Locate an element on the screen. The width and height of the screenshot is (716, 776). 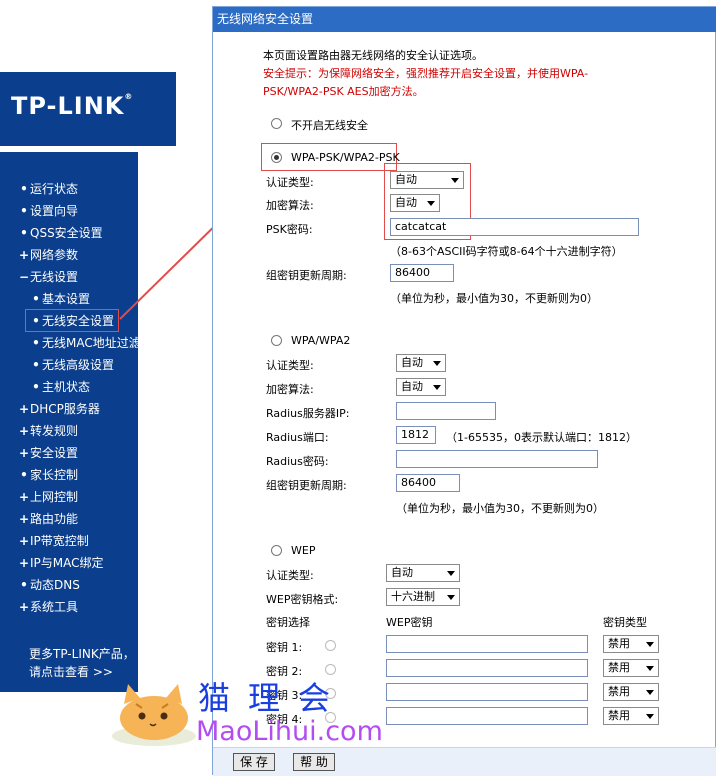
radius-password-label: Radius密码: is located at coordinates (297, 461).